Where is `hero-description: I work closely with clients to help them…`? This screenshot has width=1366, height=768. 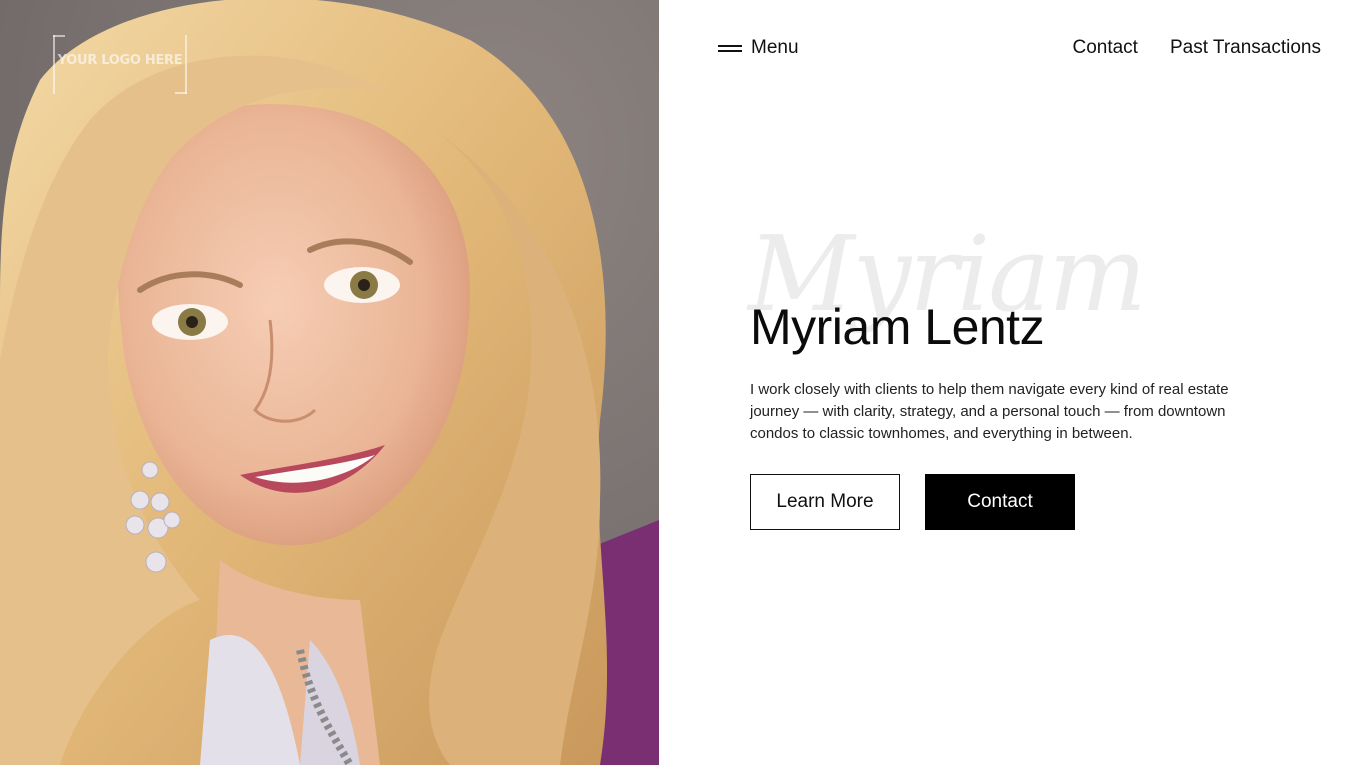 hero-description: I work closely with clients to help them… is located at coordinates (989, 411).